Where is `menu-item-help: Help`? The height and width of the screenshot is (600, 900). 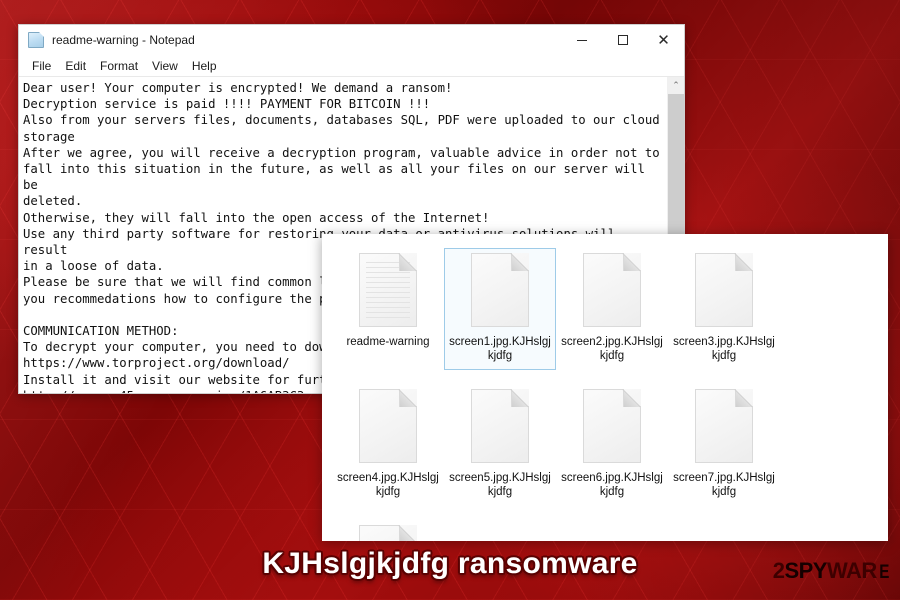
menu-item-help: Help is located at coordinates (204, 66).